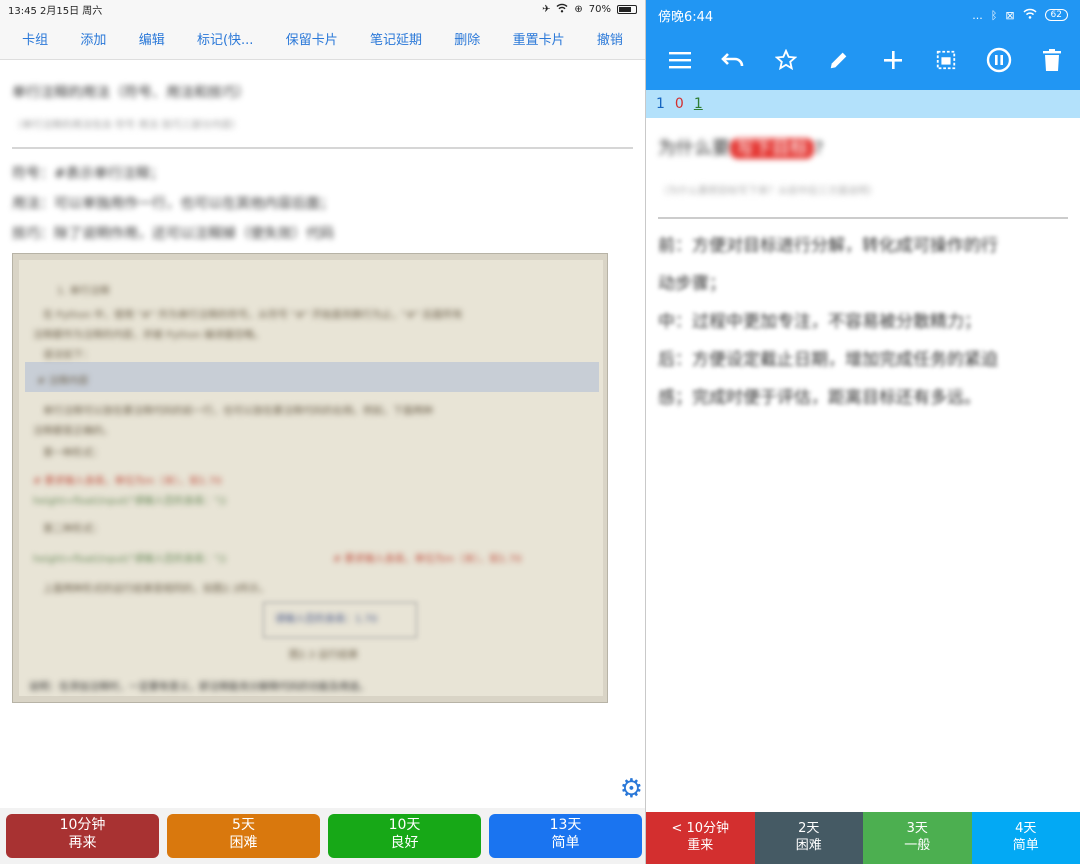 This screenshot has height=864, width=1080. I want to click on photo-output-frame, so click(340, 620).